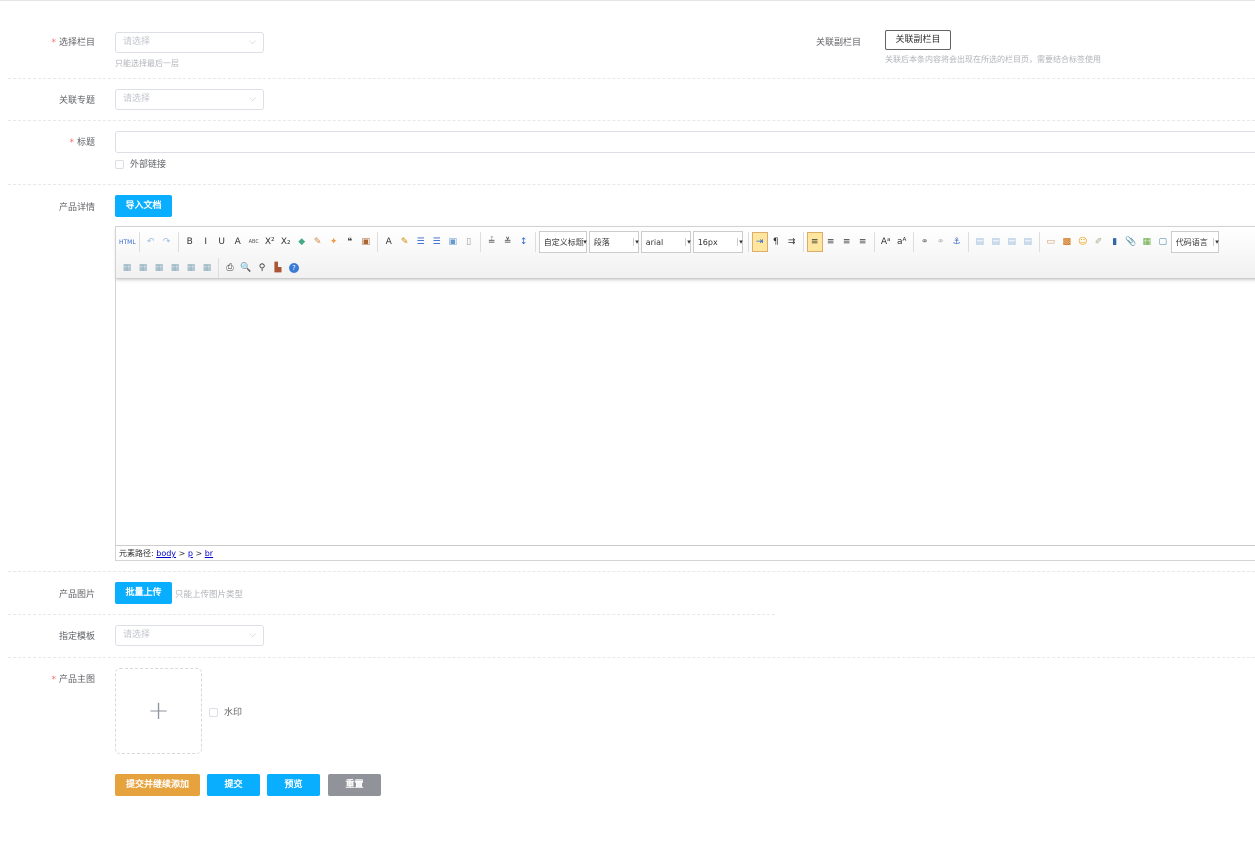 The width and height of the screenshot is (1255, 843). Describe the element at coordinates (140, 163) in the screenshot. I see `external-link-checkbox: 外部链接` at that location.